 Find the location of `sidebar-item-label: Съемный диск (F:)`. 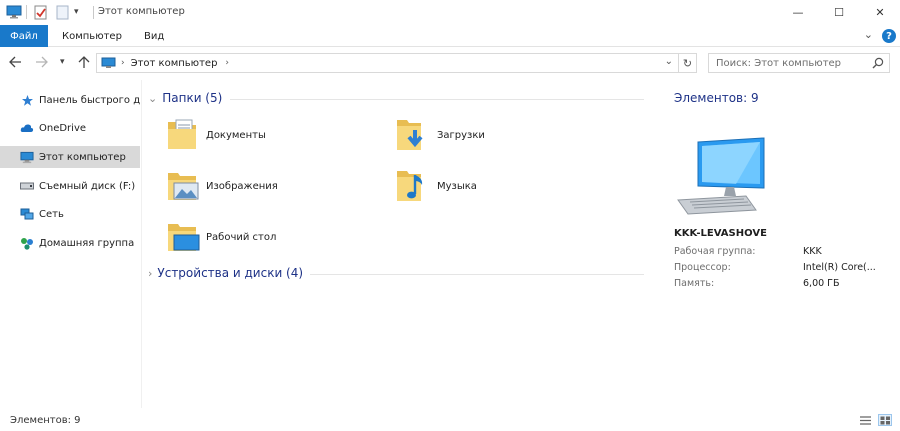

sidebar-item-label: Съемный диск (F:) is located at coordinates (87, 186).